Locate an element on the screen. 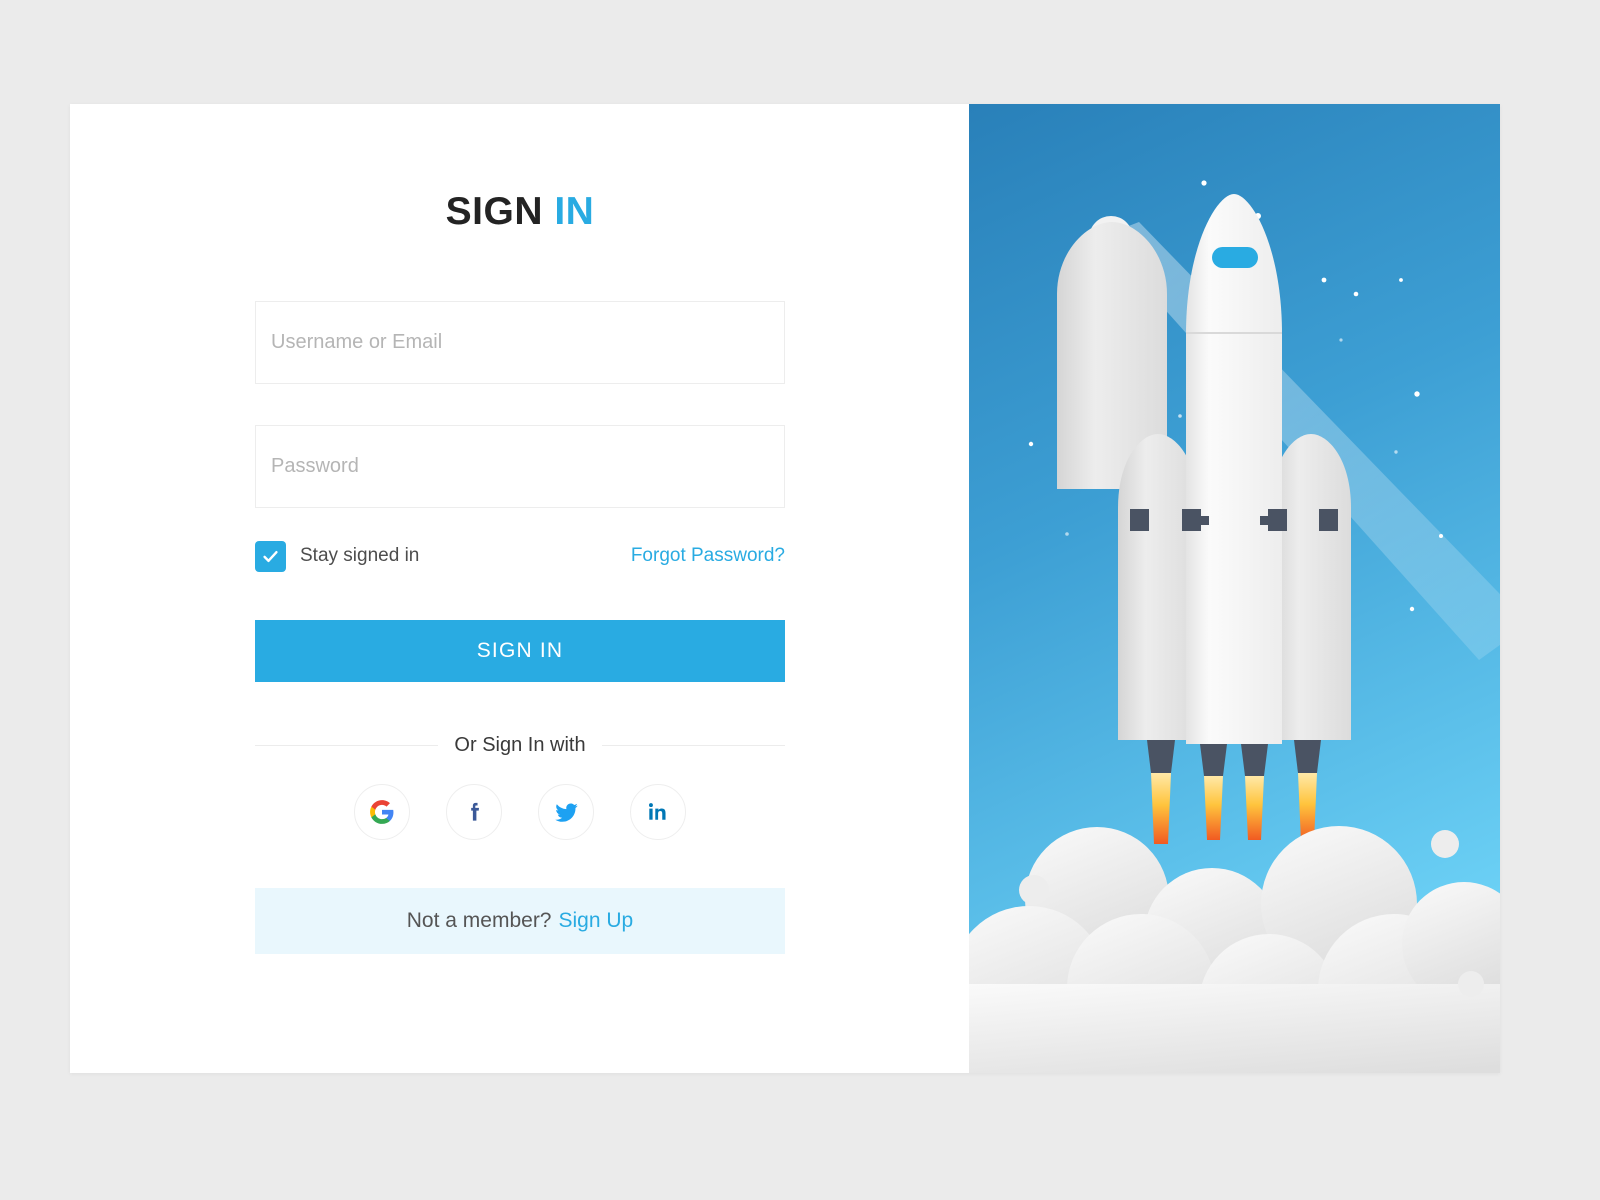 This screenshot has height=1200, width=1600. social-login-facebook is located at coordinates (474, 812).